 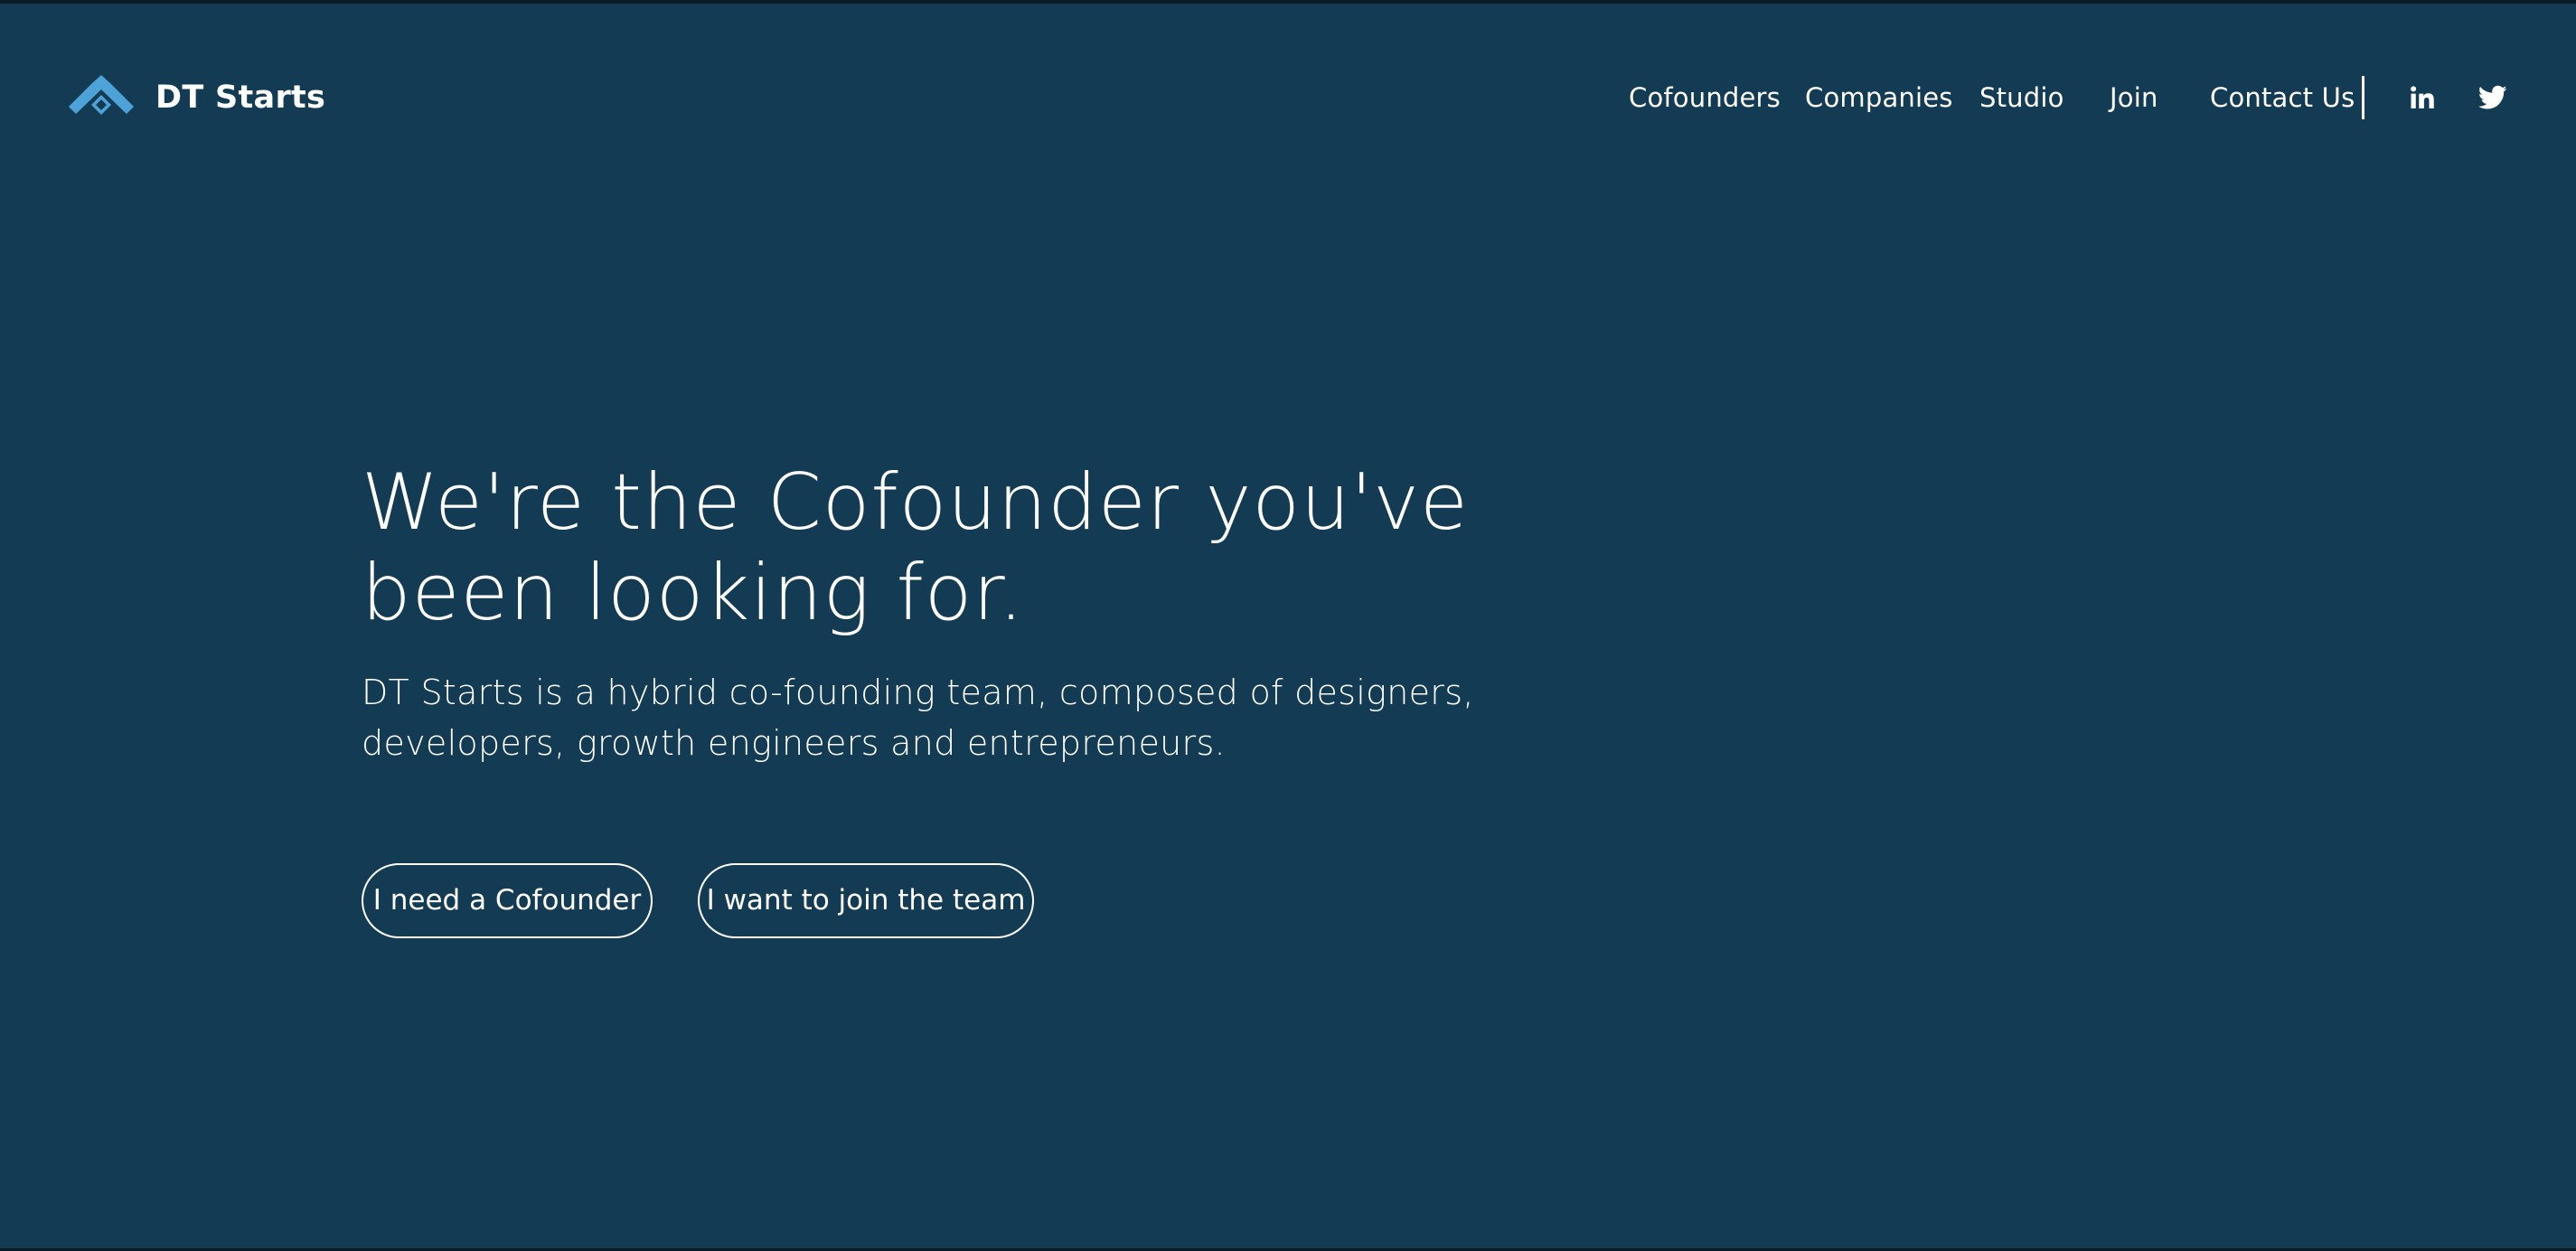 I want to click on join-team-button: I want to join the team, so click(x=866, y=901).